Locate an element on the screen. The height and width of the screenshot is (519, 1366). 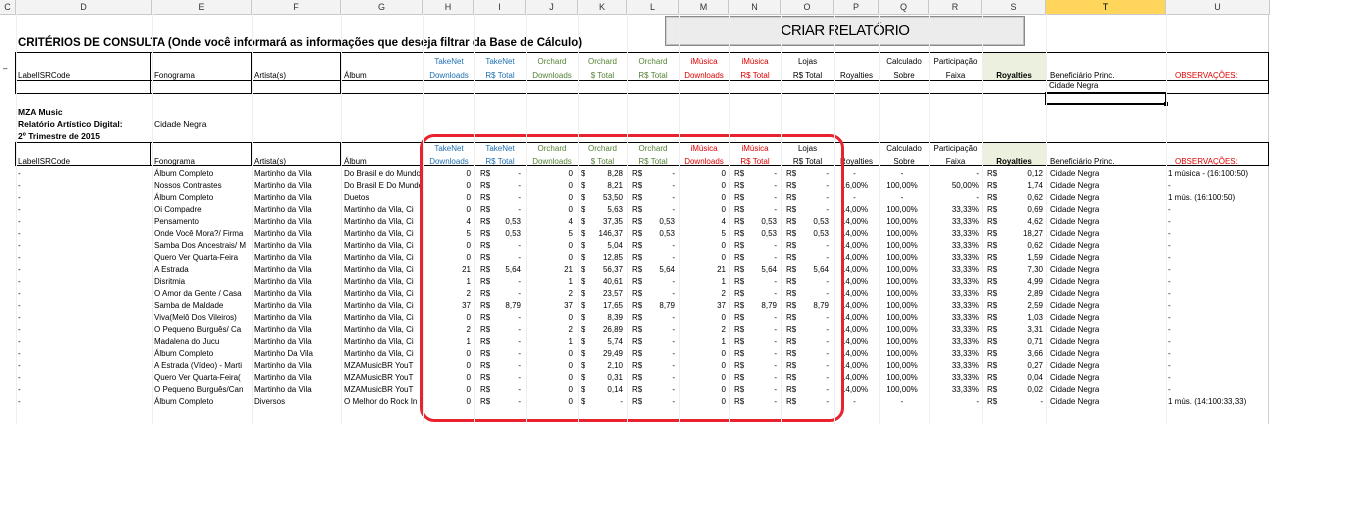
cell-artista: Diversos is located at coordinates (297, 402).